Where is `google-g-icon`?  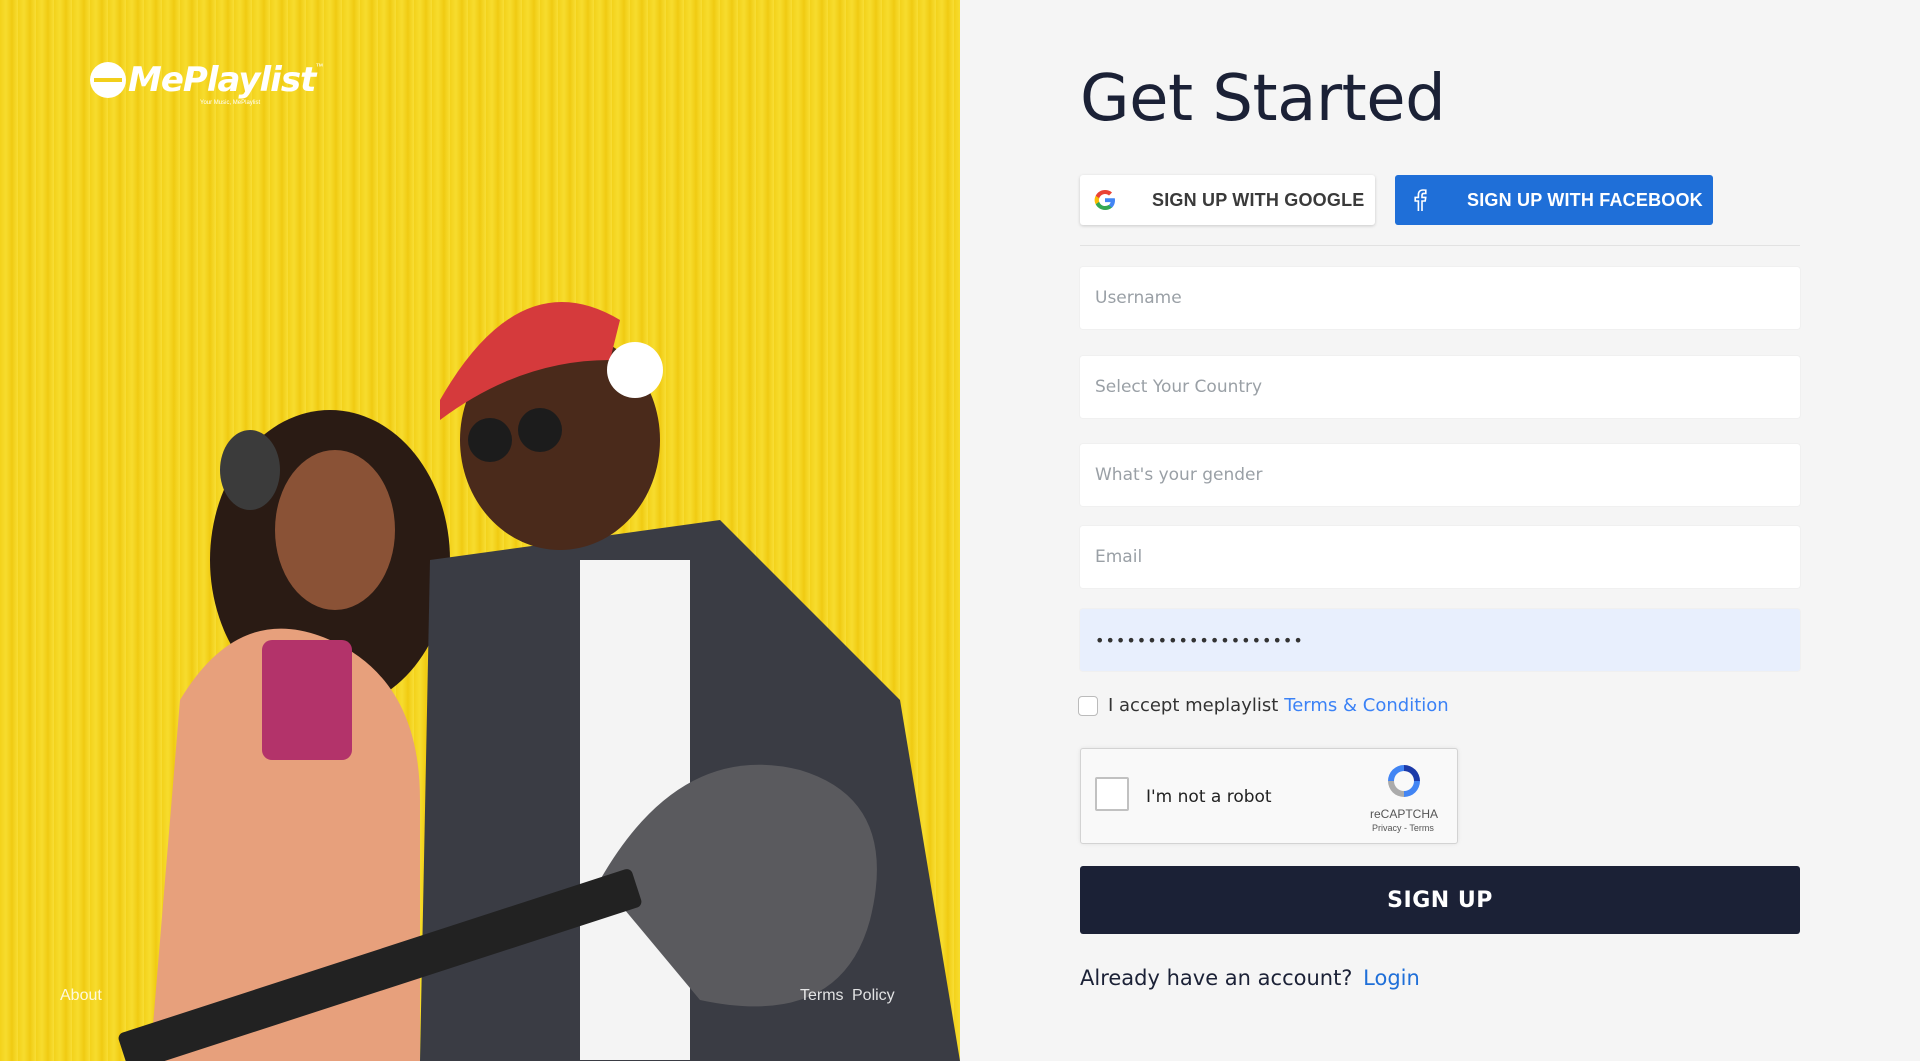 google-g-icon is located at coordinates (1105, 200).